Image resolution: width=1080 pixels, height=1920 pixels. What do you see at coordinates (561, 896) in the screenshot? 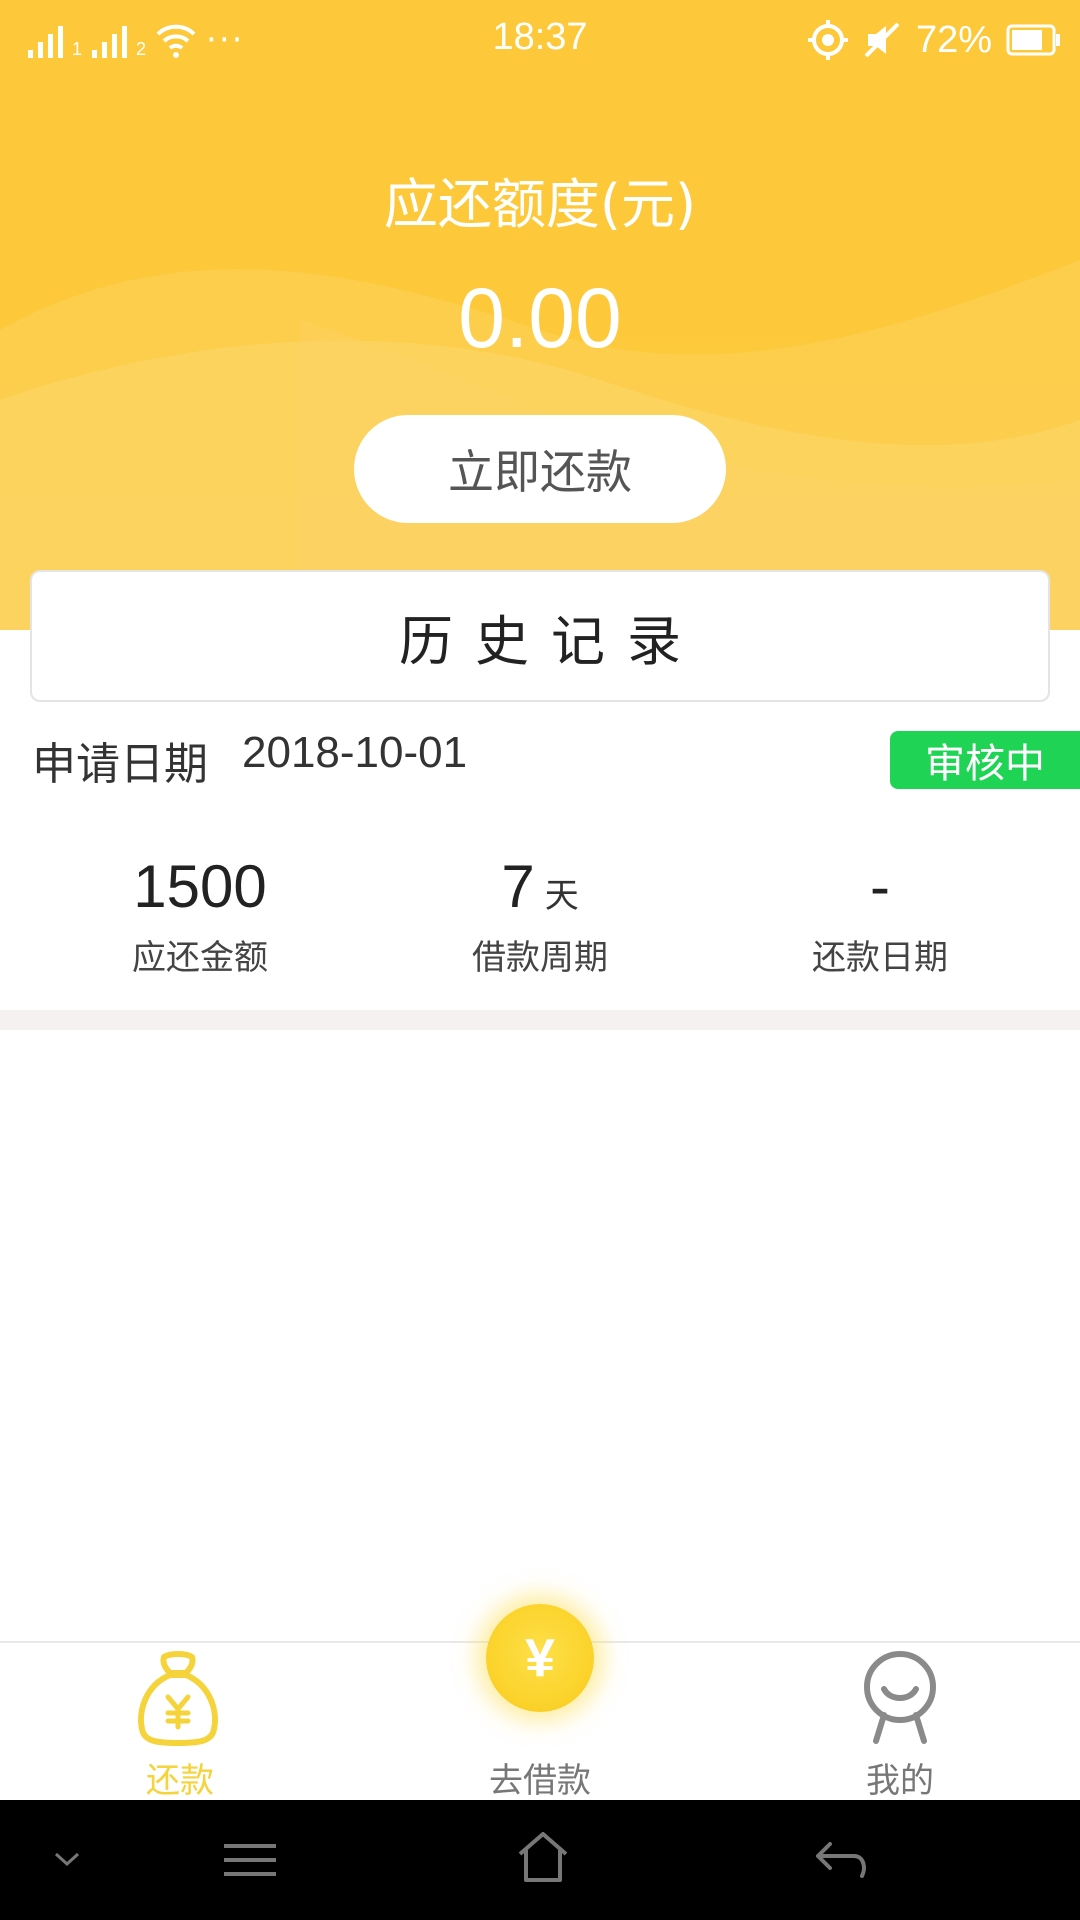
I see `stat-unit: 天` at bounding box center [561, 896].